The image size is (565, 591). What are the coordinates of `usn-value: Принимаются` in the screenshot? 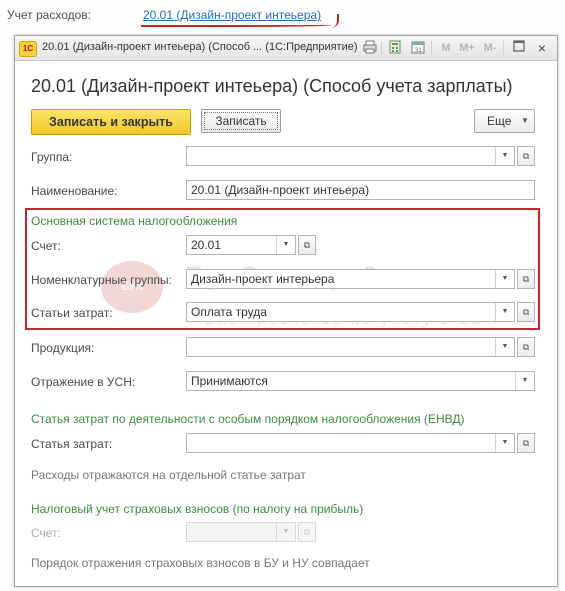 It's located at (229, 381).